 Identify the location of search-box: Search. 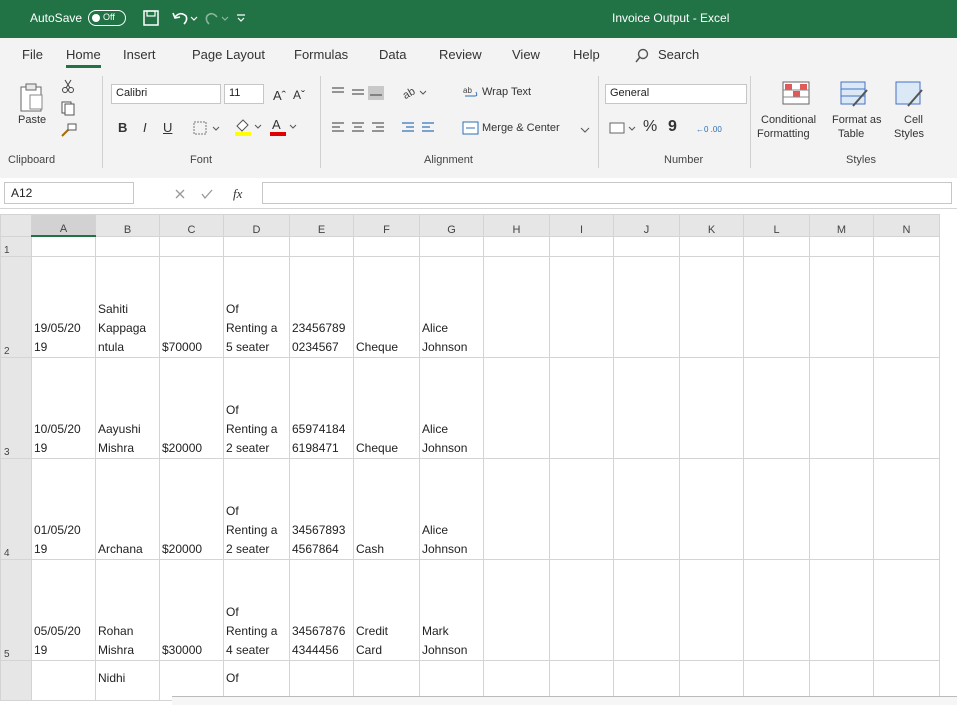
(678, 54).